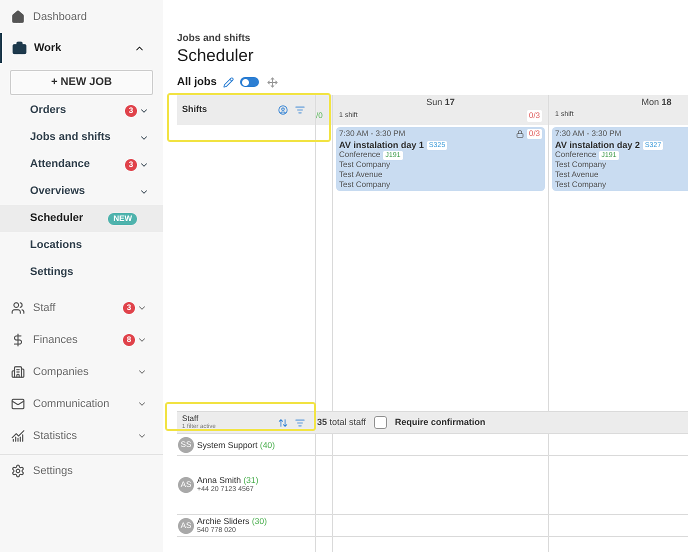 The width and height of the screenshot is (688, 552). What do you see at coordinates (18, 372) in the screenshot?
I see `building-icon` at bounding box center [18, 372].